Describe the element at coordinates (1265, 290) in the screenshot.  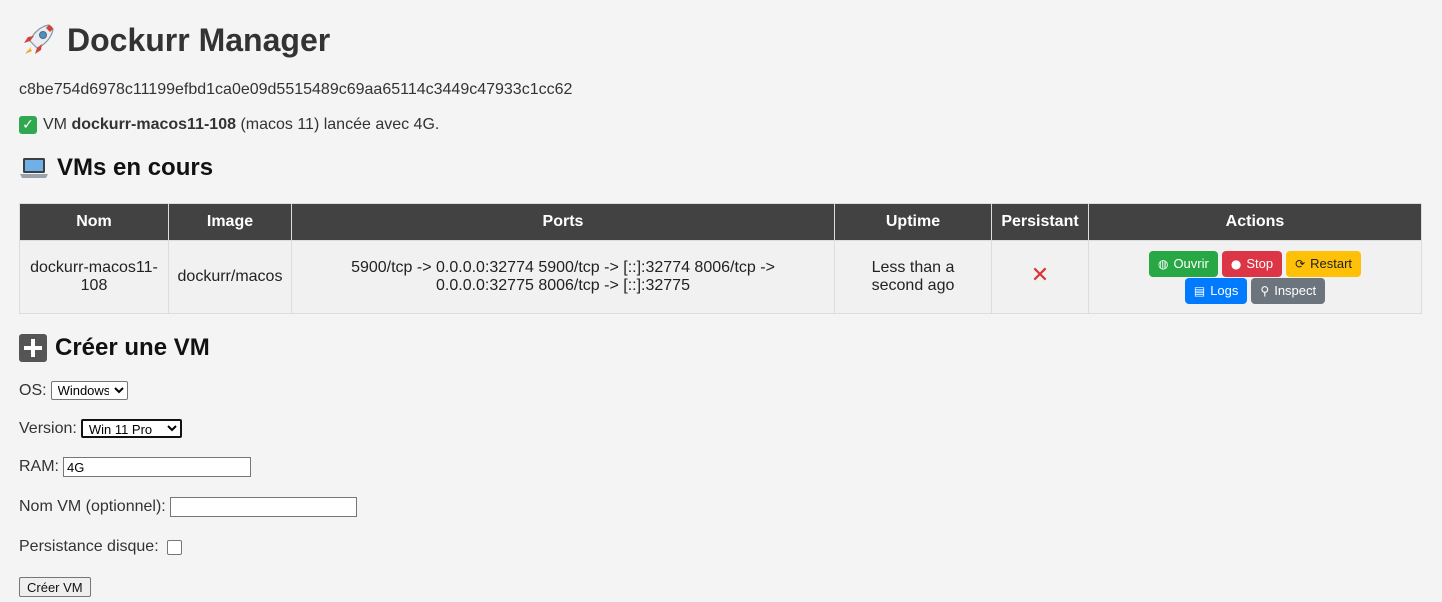
I see `magnifier-icon: ⚲` at that location.